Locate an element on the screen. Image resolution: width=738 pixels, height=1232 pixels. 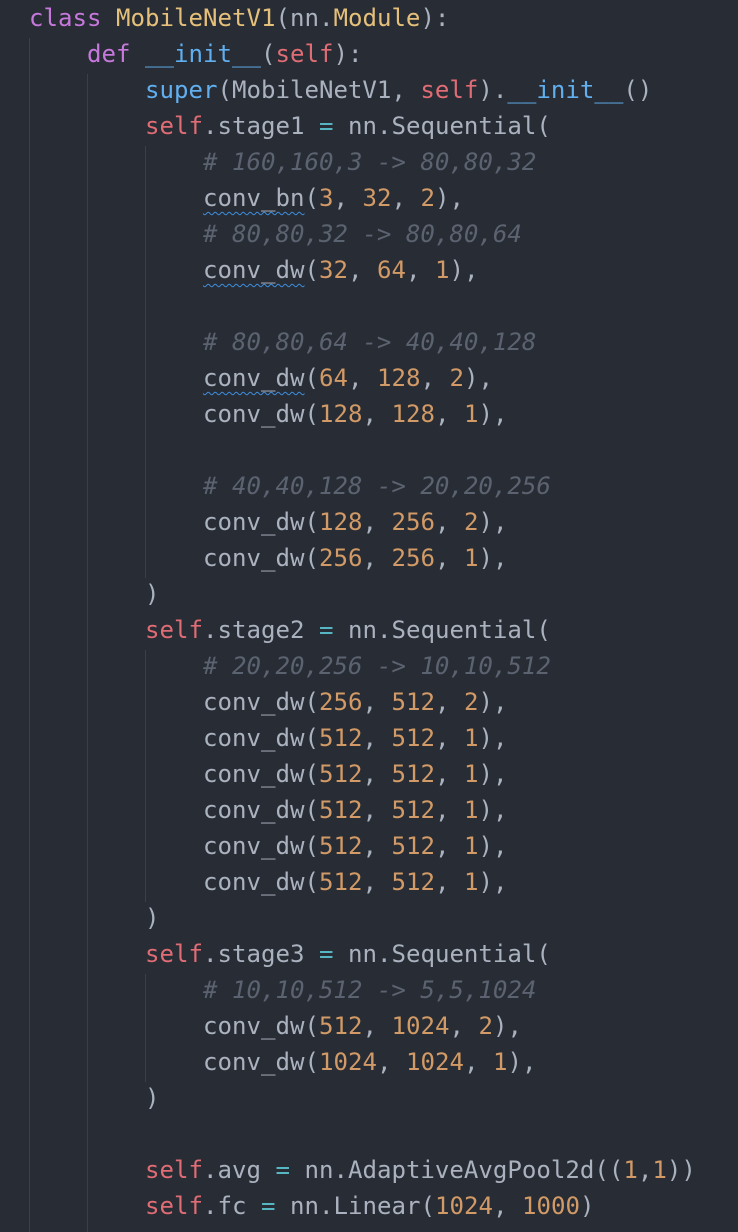
code-token: .stage3 is located at coordinates (260, 954).